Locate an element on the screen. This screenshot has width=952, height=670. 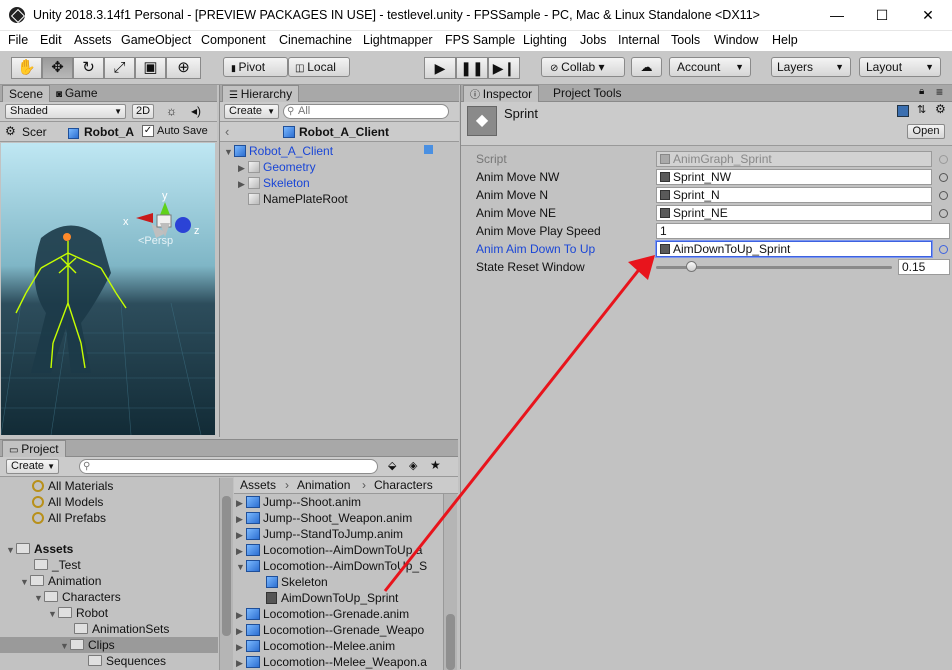
move-tool-icon: ✥ is located at coordinates (57, 68).